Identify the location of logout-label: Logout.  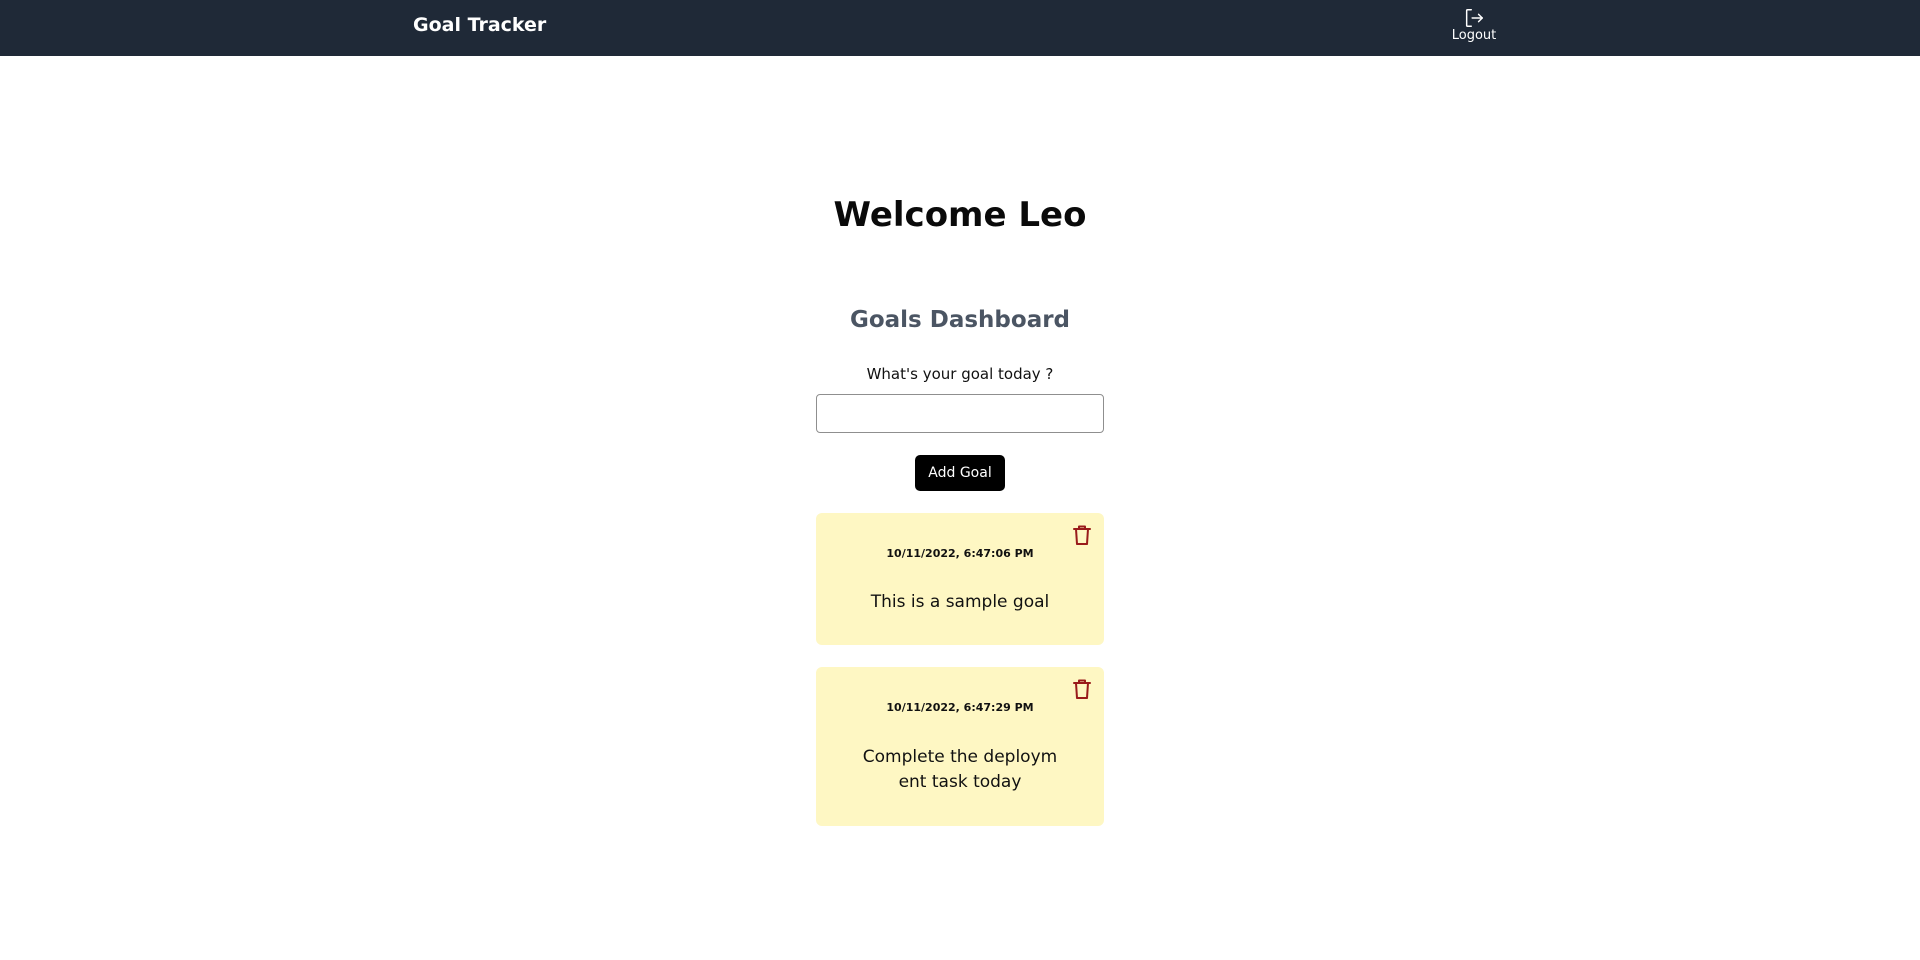
(1474, 35).